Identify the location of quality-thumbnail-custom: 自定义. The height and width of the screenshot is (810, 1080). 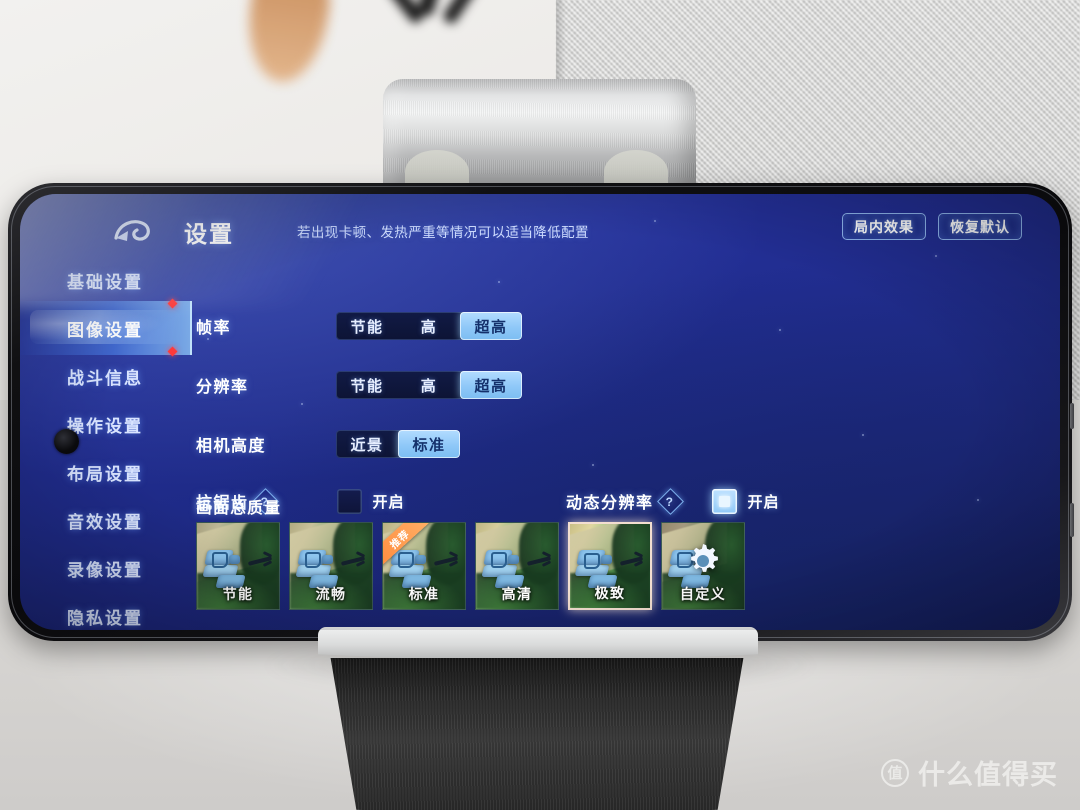
(703, 566).